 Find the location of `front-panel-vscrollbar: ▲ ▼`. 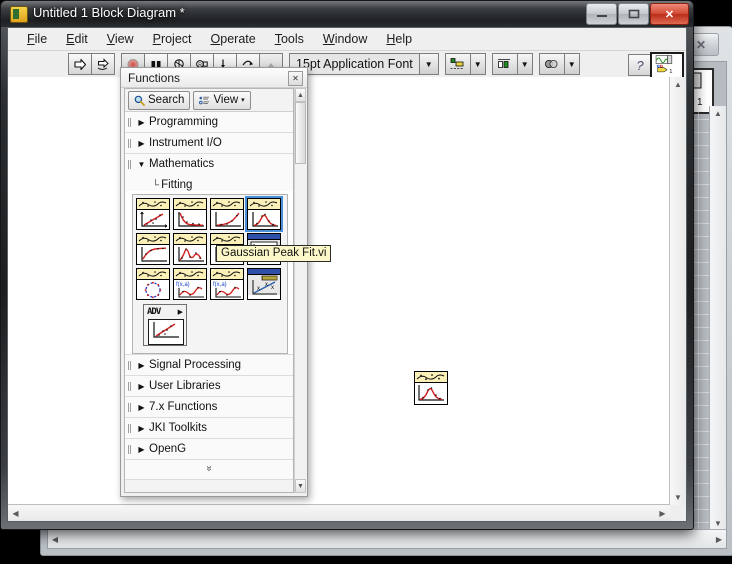

front-panel-vscrollbar: ▲ ▼ is located at coordinates (717, 318).